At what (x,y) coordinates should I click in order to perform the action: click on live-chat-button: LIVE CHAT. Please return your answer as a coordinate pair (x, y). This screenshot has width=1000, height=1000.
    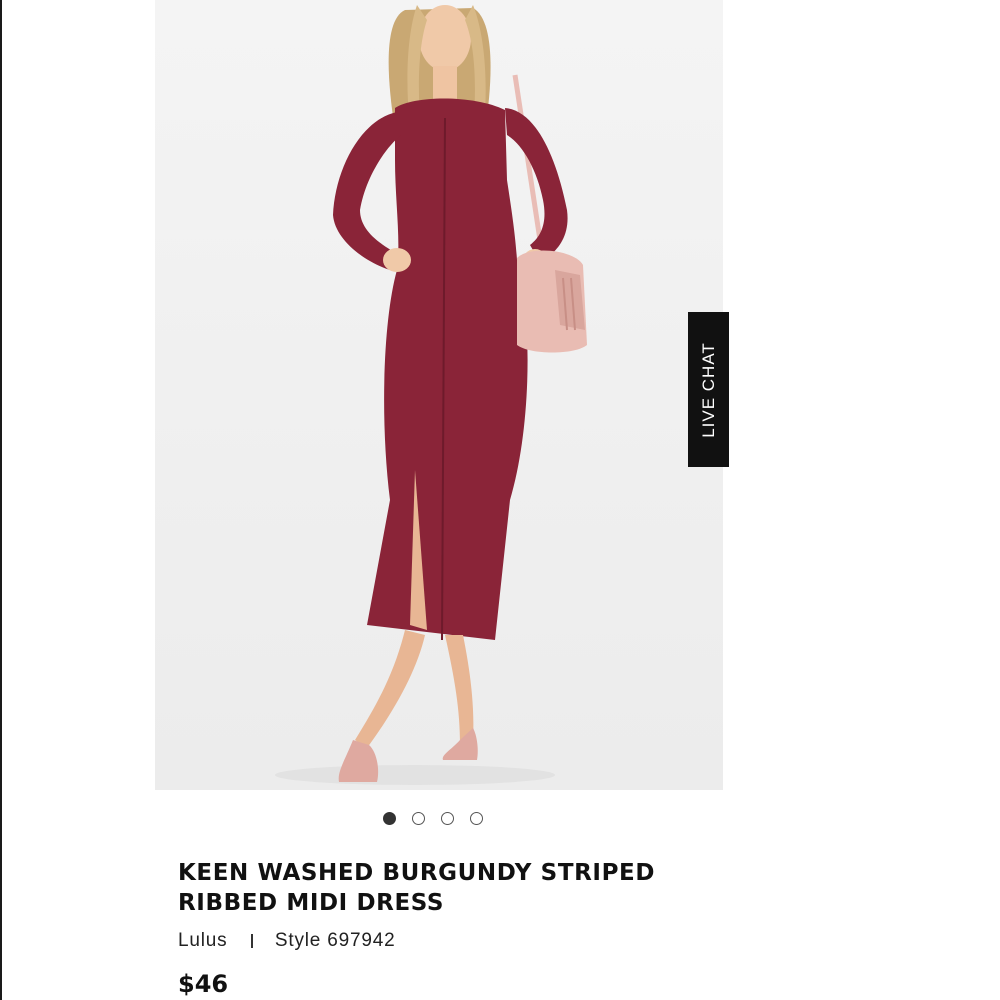
    Looking at the image, I should click on (708, 389).